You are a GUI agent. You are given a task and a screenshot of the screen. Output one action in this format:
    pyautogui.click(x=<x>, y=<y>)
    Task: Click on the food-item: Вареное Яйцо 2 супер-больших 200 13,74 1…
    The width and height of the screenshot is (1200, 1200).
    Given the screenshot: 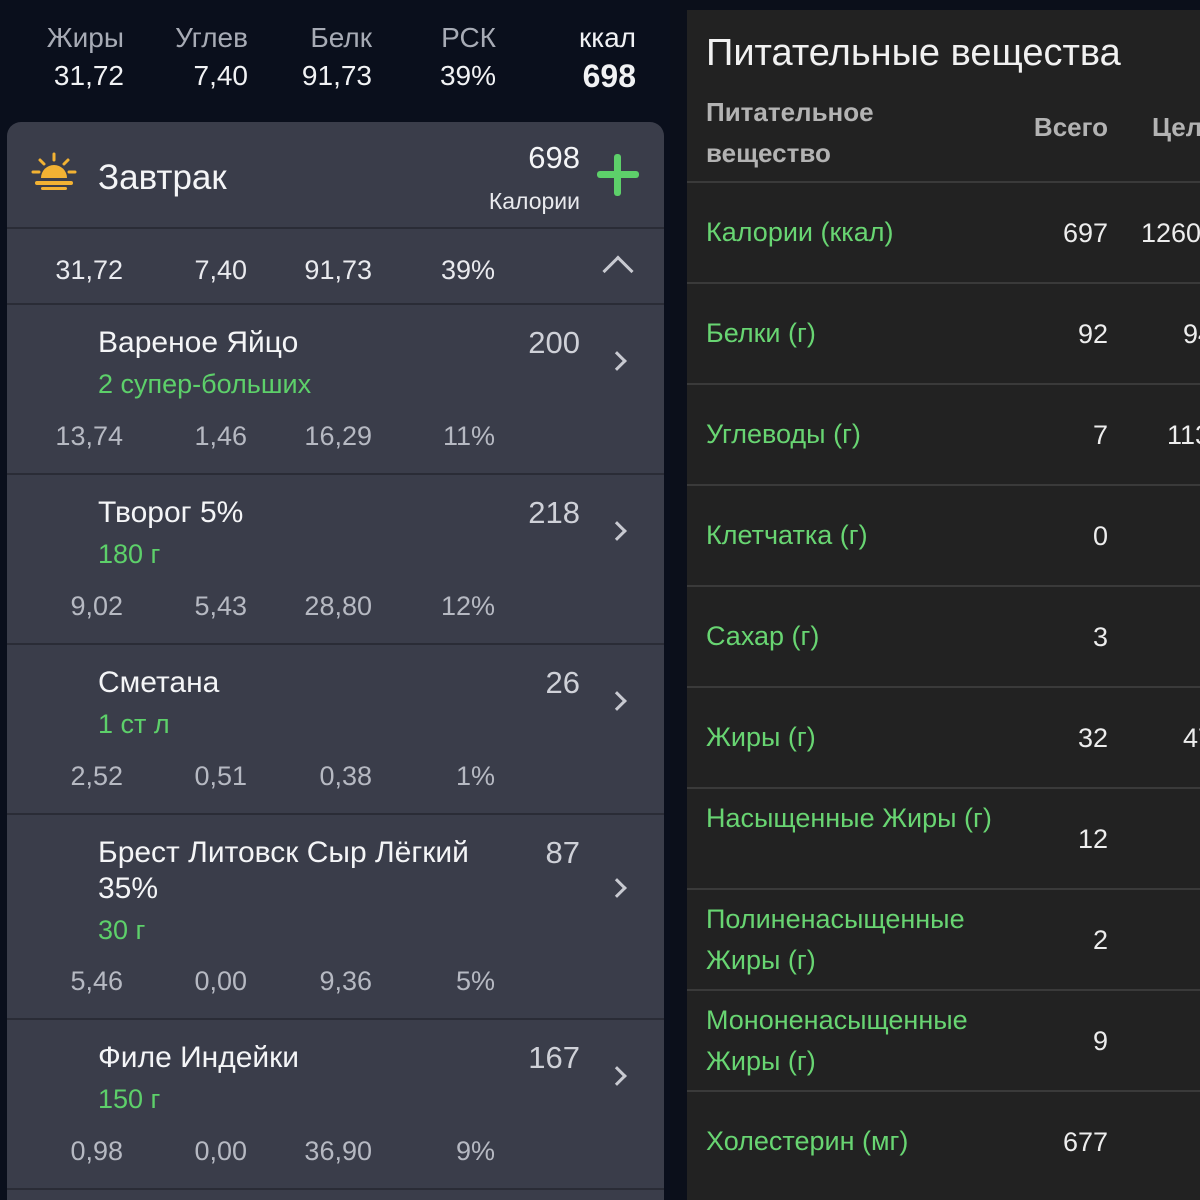 What is the action you would take?
    pyautogui.click(x=335, y=390)
    